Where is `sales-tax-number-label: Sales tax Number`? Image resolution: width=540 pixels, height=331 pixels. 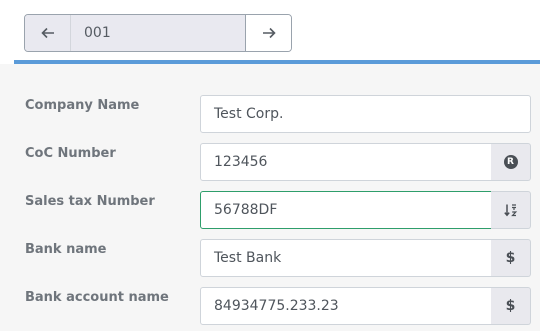
sales-tax-number-label: Sales tax Number is located at coordinates (90, 201).